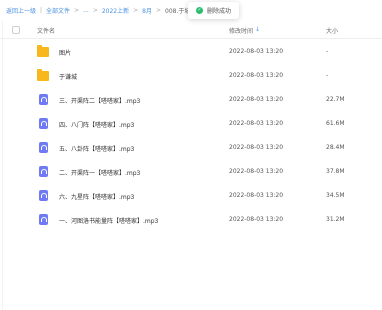 The height and width of the screenshot is (310, 382). What do you see at coordinates (257, 29) in the screenshot?
I see `sort-down-icon: ↓` at bounding box center [257, 29].